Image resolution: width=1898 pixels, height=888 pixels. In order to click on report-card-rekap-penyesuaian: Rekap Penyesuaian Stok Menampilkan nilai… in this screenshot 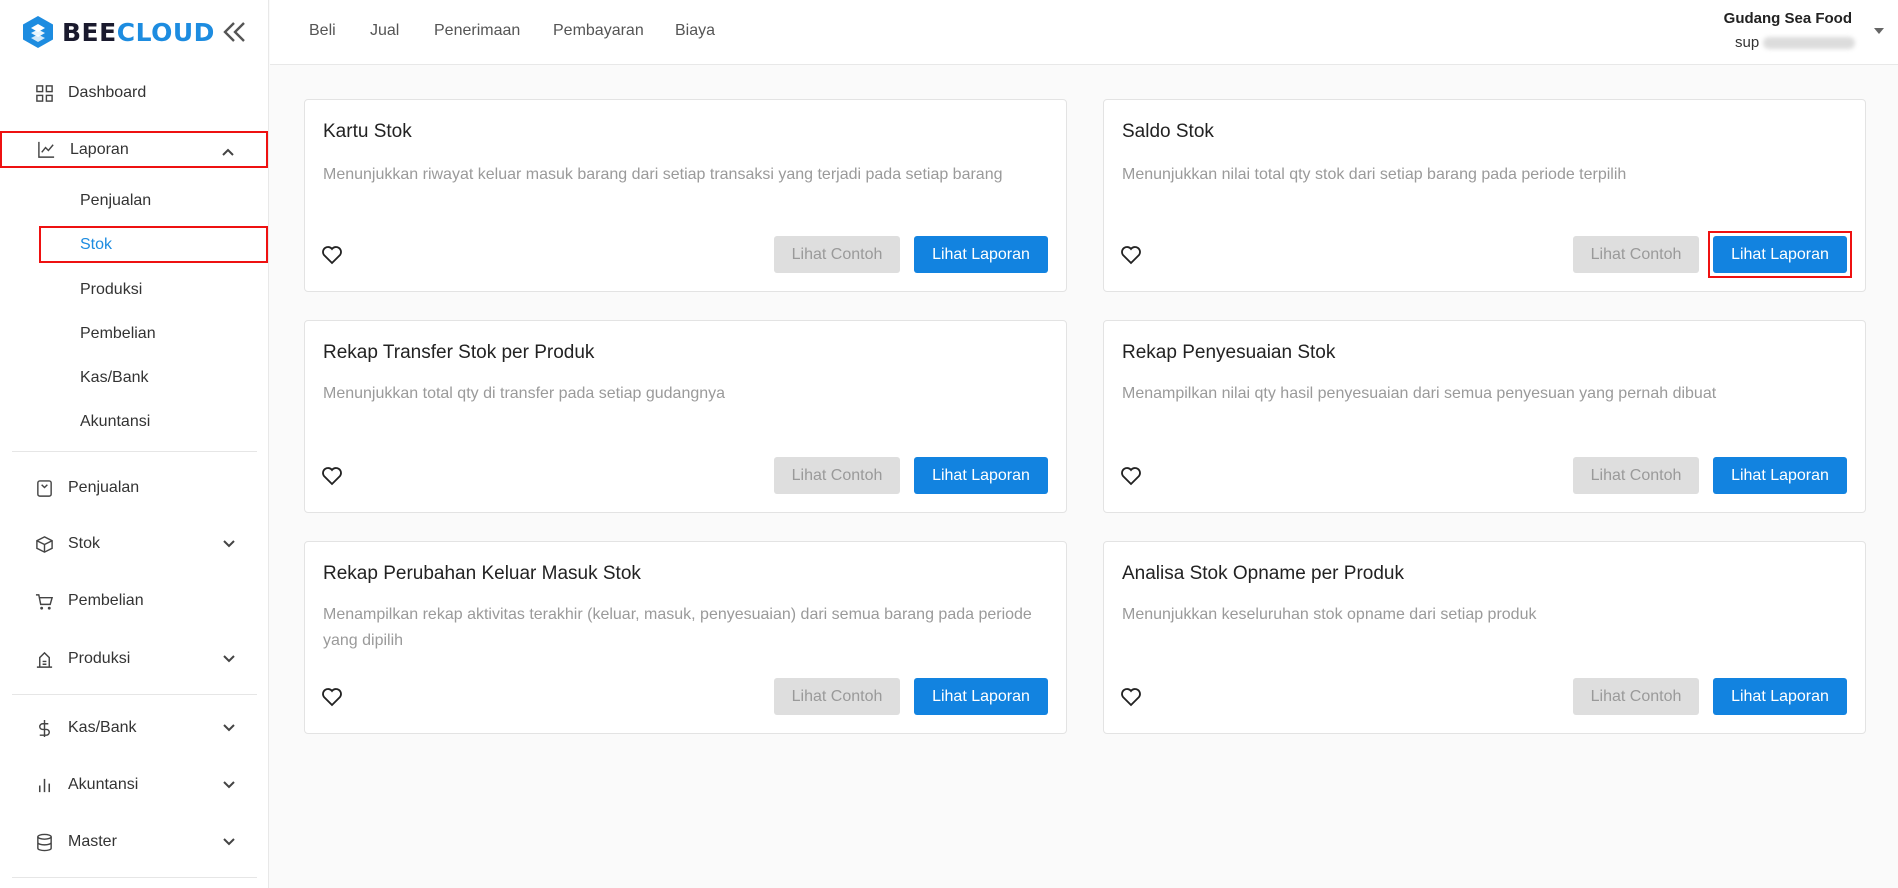, I will do `click(1484, 416)`.